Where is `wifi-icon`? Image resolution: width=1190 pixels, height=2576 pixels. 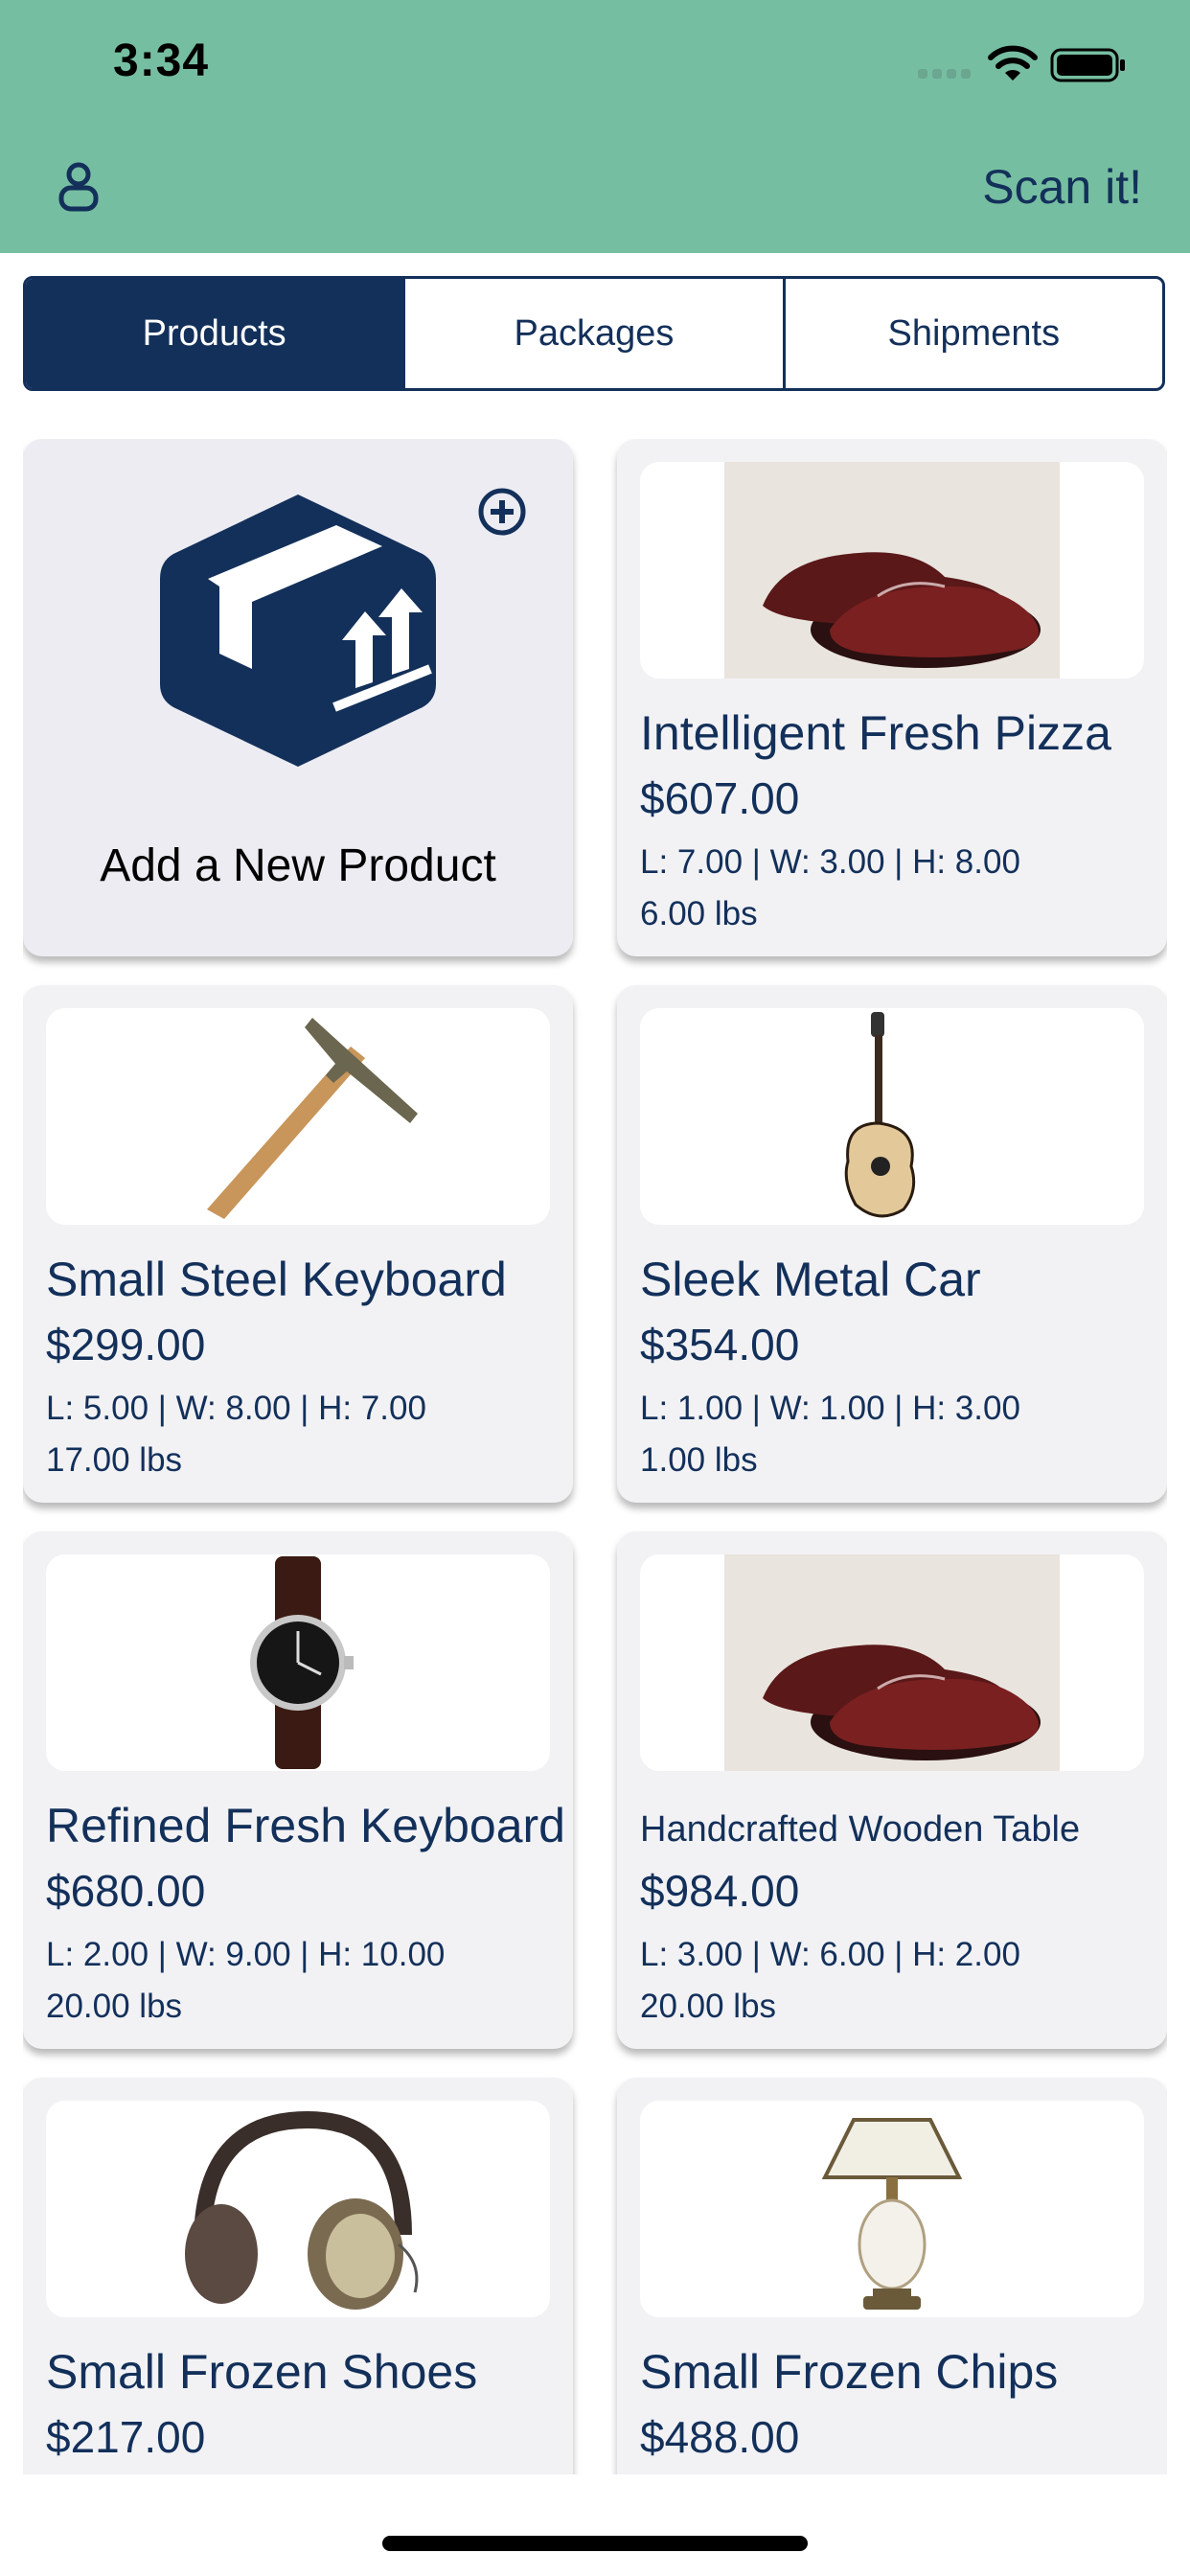
wifi-icon is located at coordinates (1013, 63).